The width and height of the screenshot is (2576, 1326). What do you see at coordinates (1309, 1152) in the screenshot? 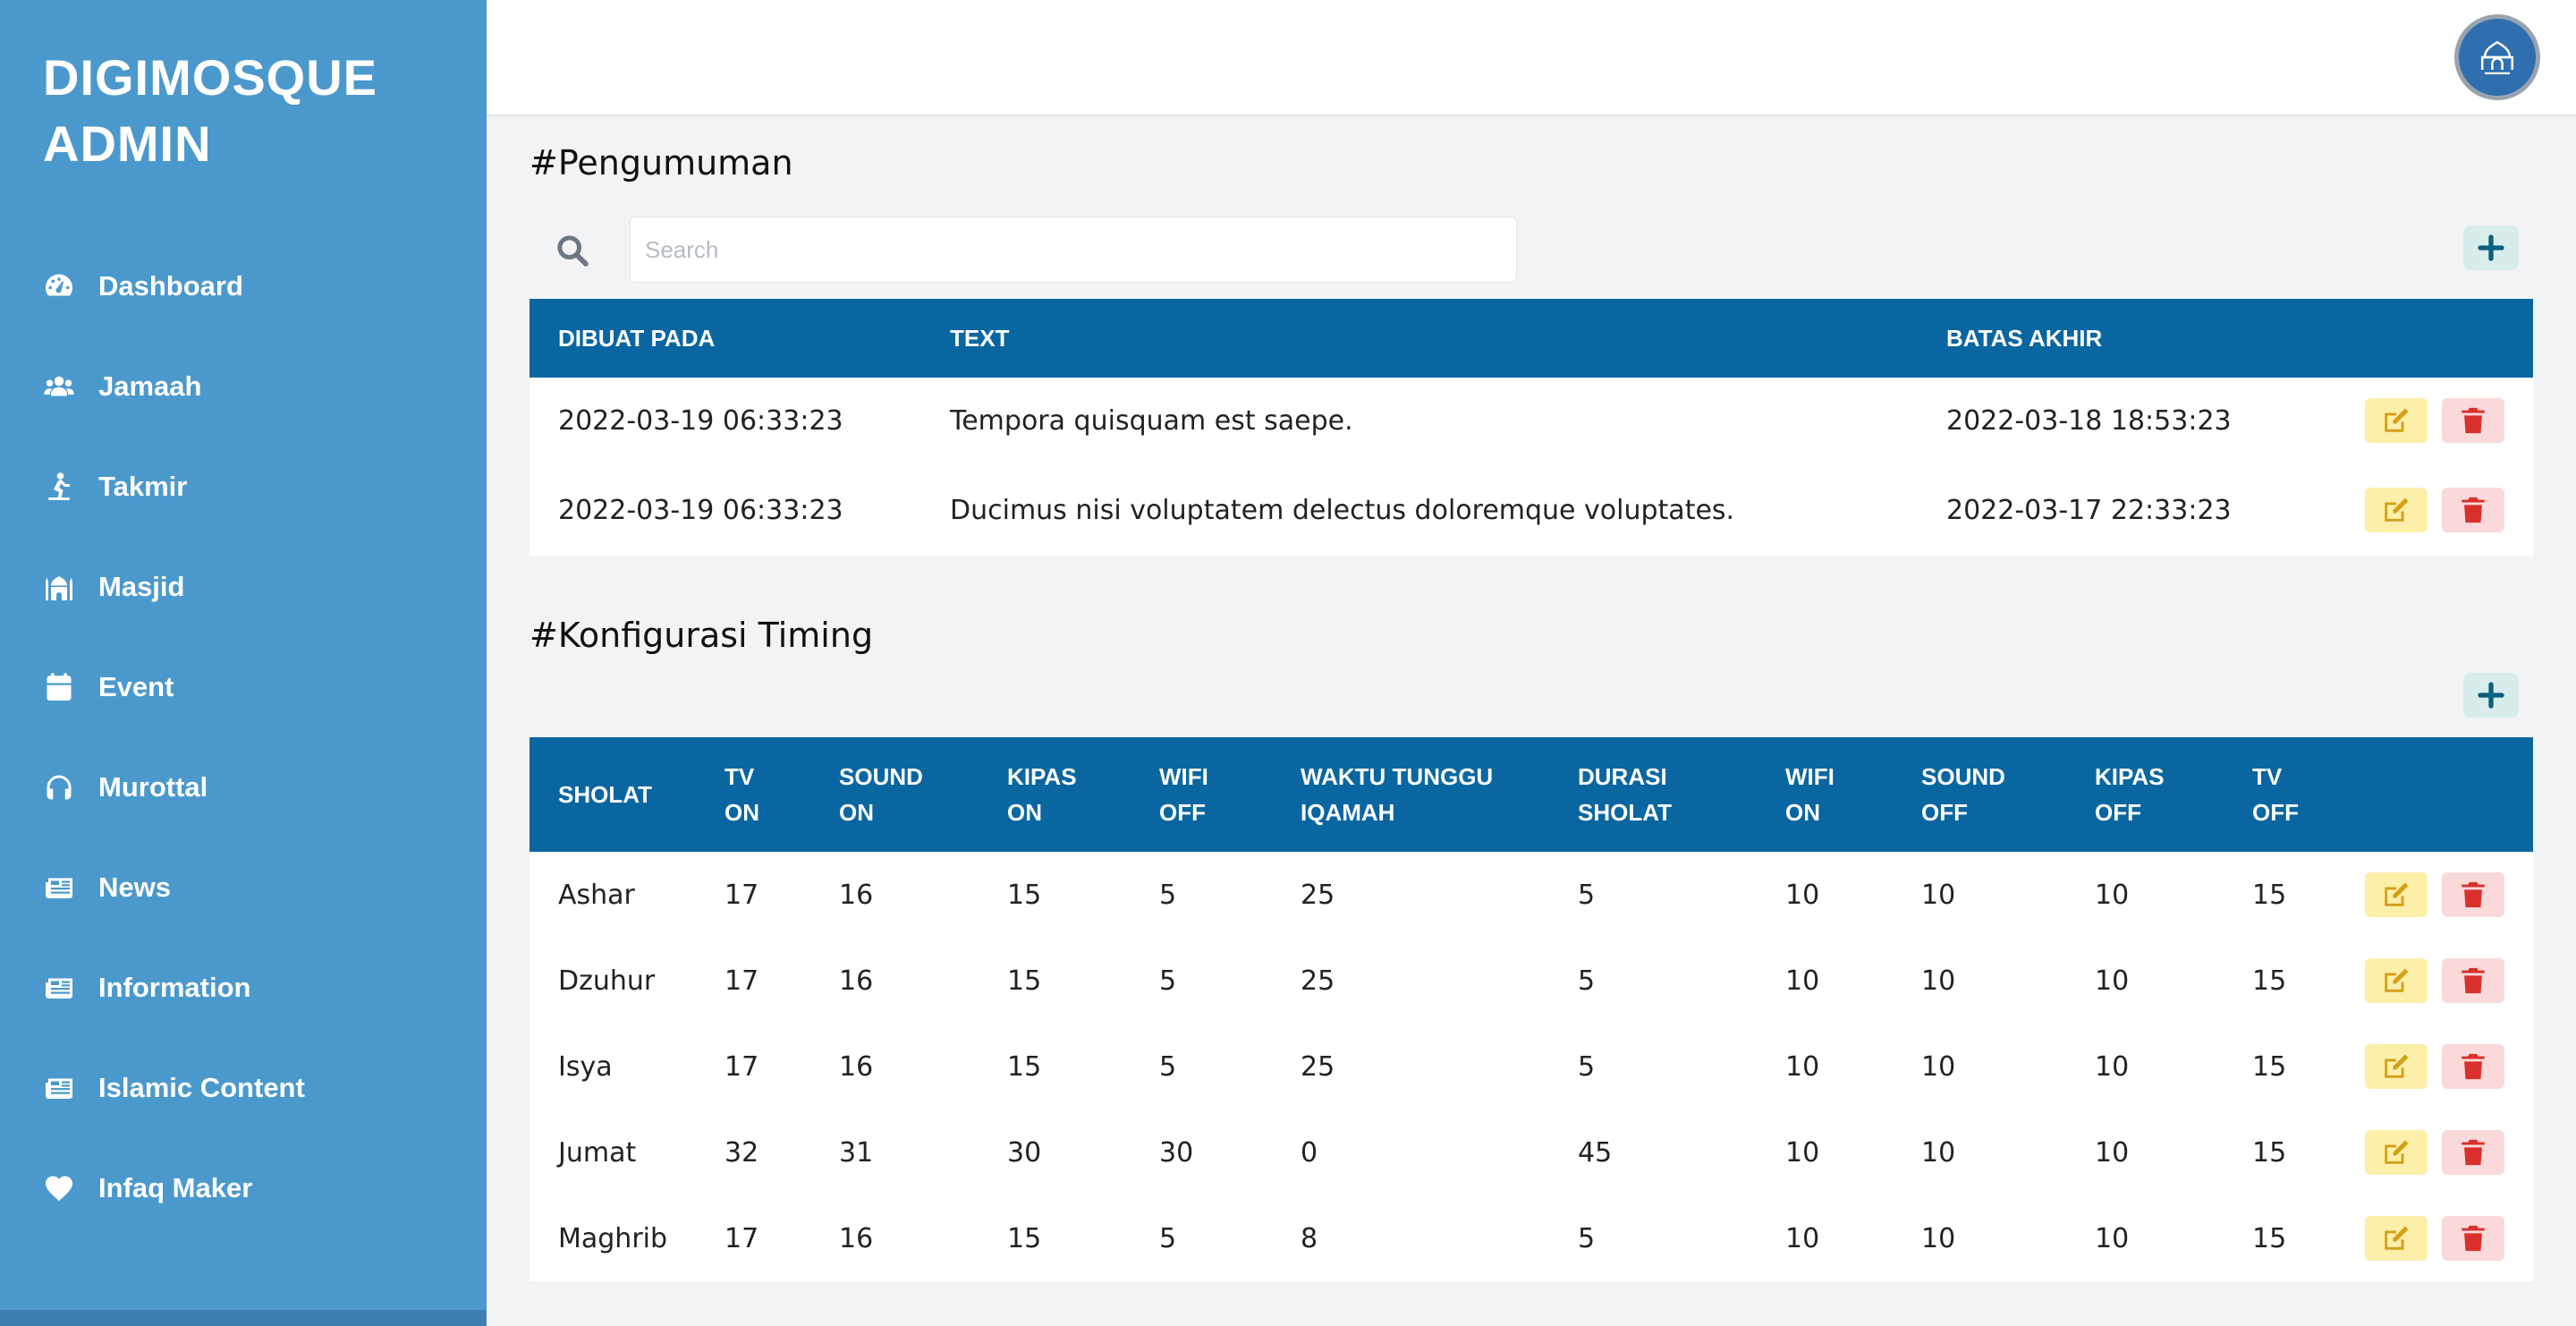
I see `cell-waktu-tunggu-iqamah: 0` at bounding box center [1309, 1152].